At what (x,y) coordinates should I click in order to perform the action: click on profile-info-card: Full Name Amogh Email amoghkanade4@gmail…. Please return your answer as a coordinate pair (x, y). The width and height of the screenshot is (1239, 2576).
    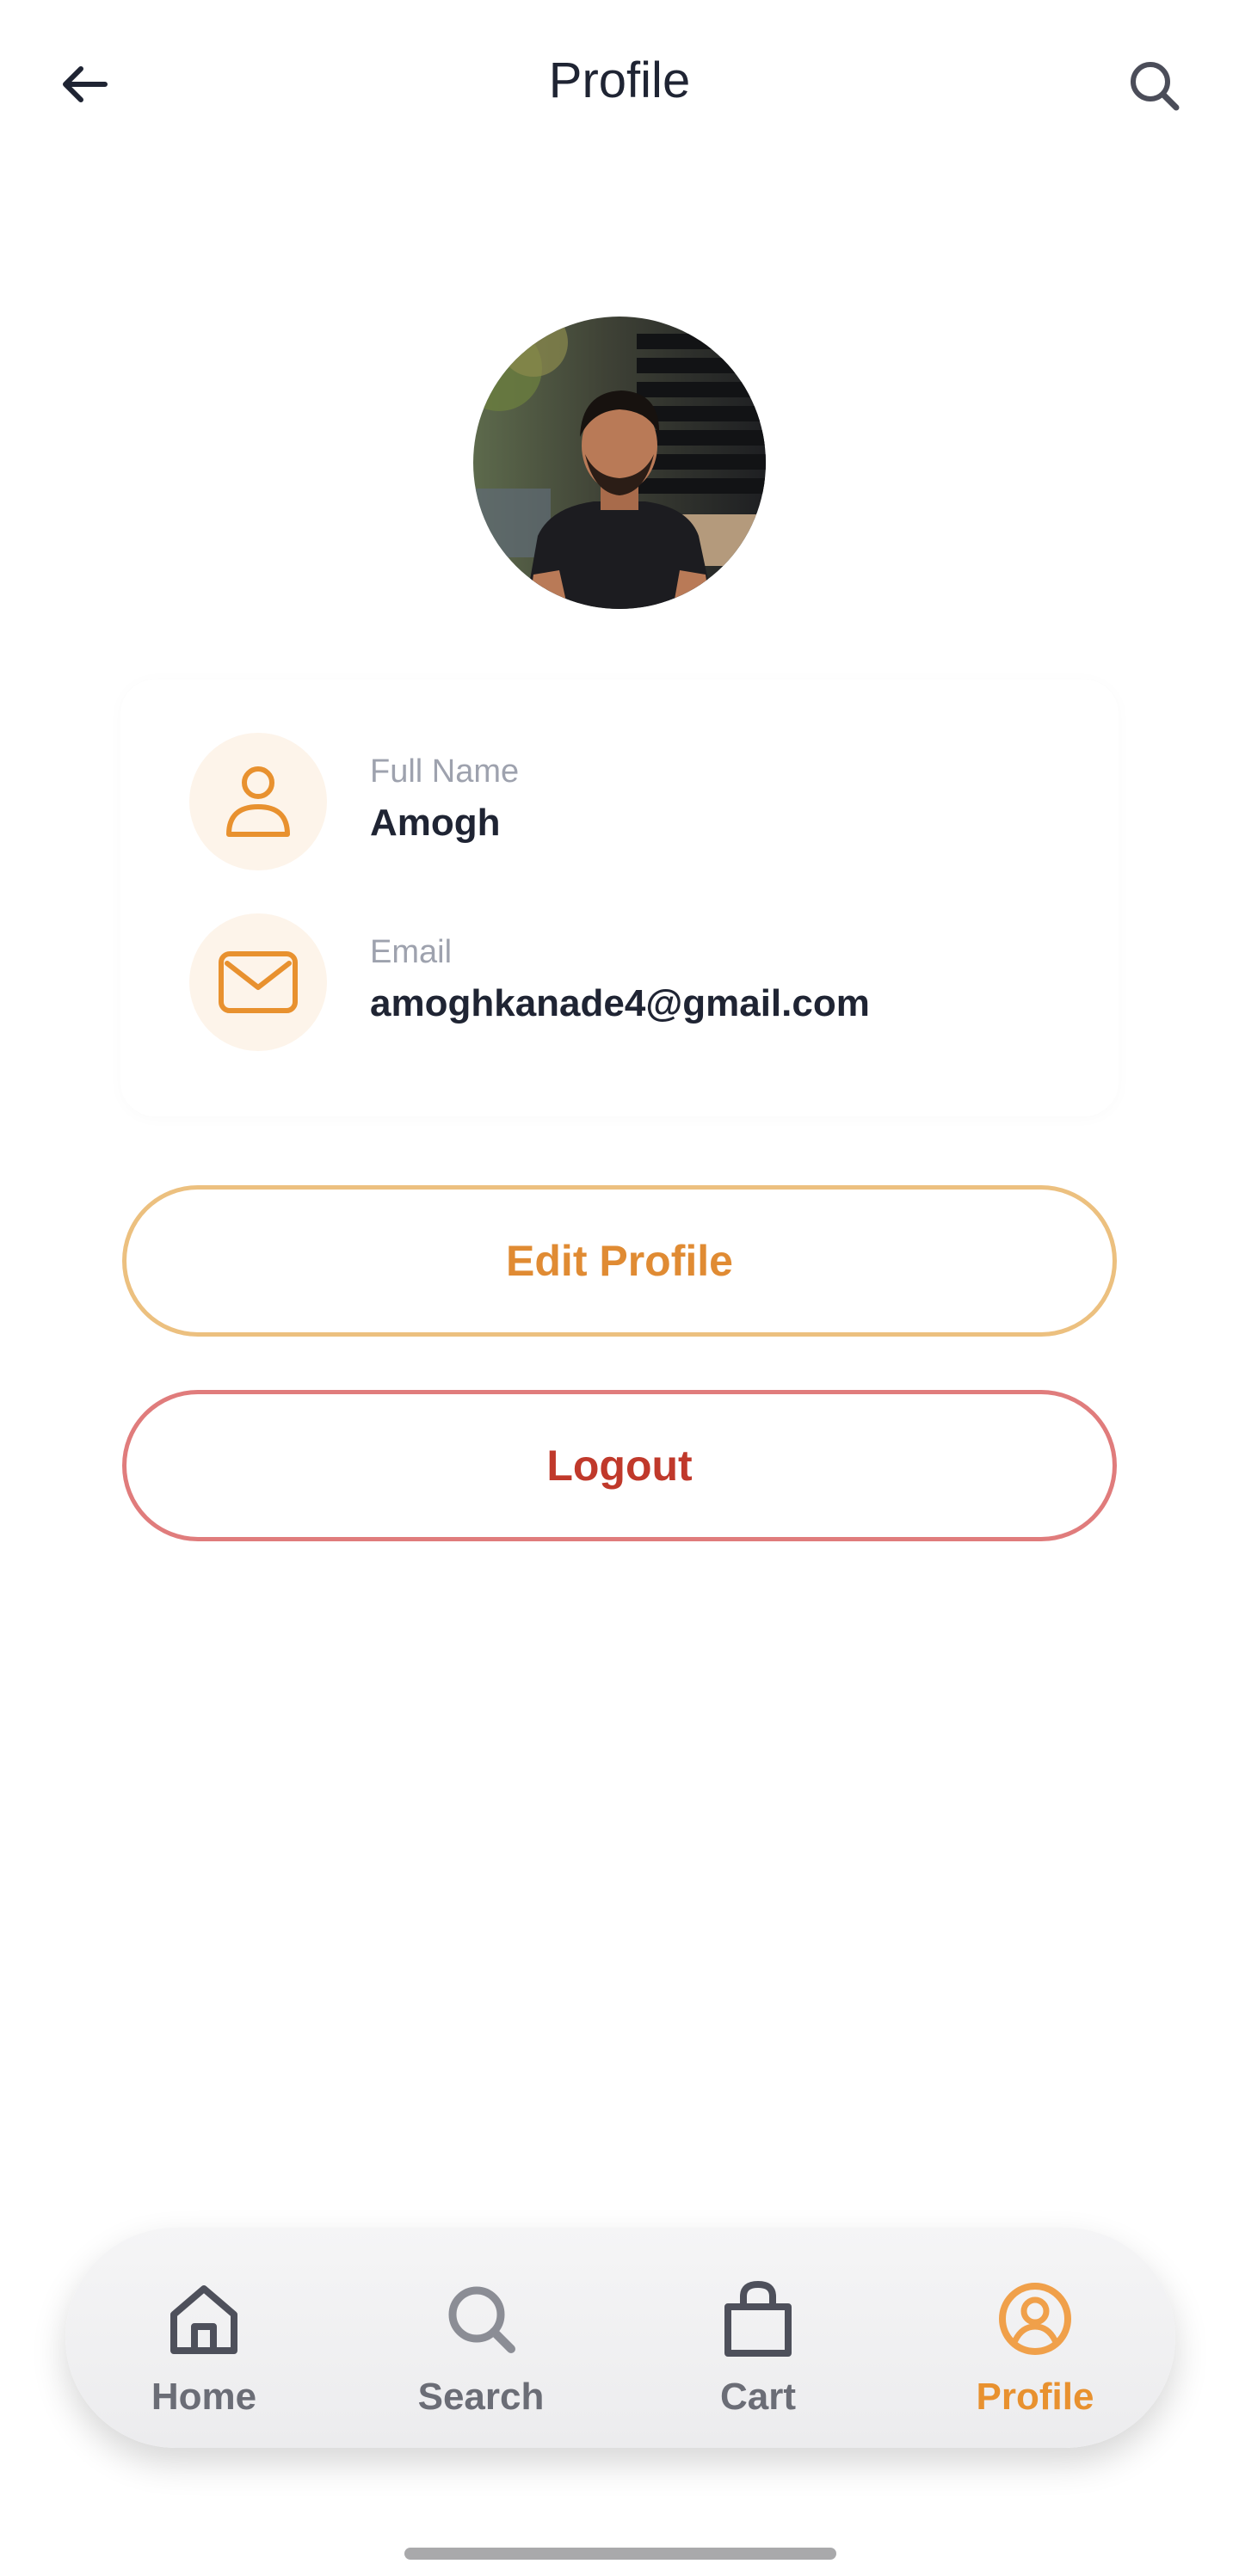
    Looking at the image, I should click on (619, 897).